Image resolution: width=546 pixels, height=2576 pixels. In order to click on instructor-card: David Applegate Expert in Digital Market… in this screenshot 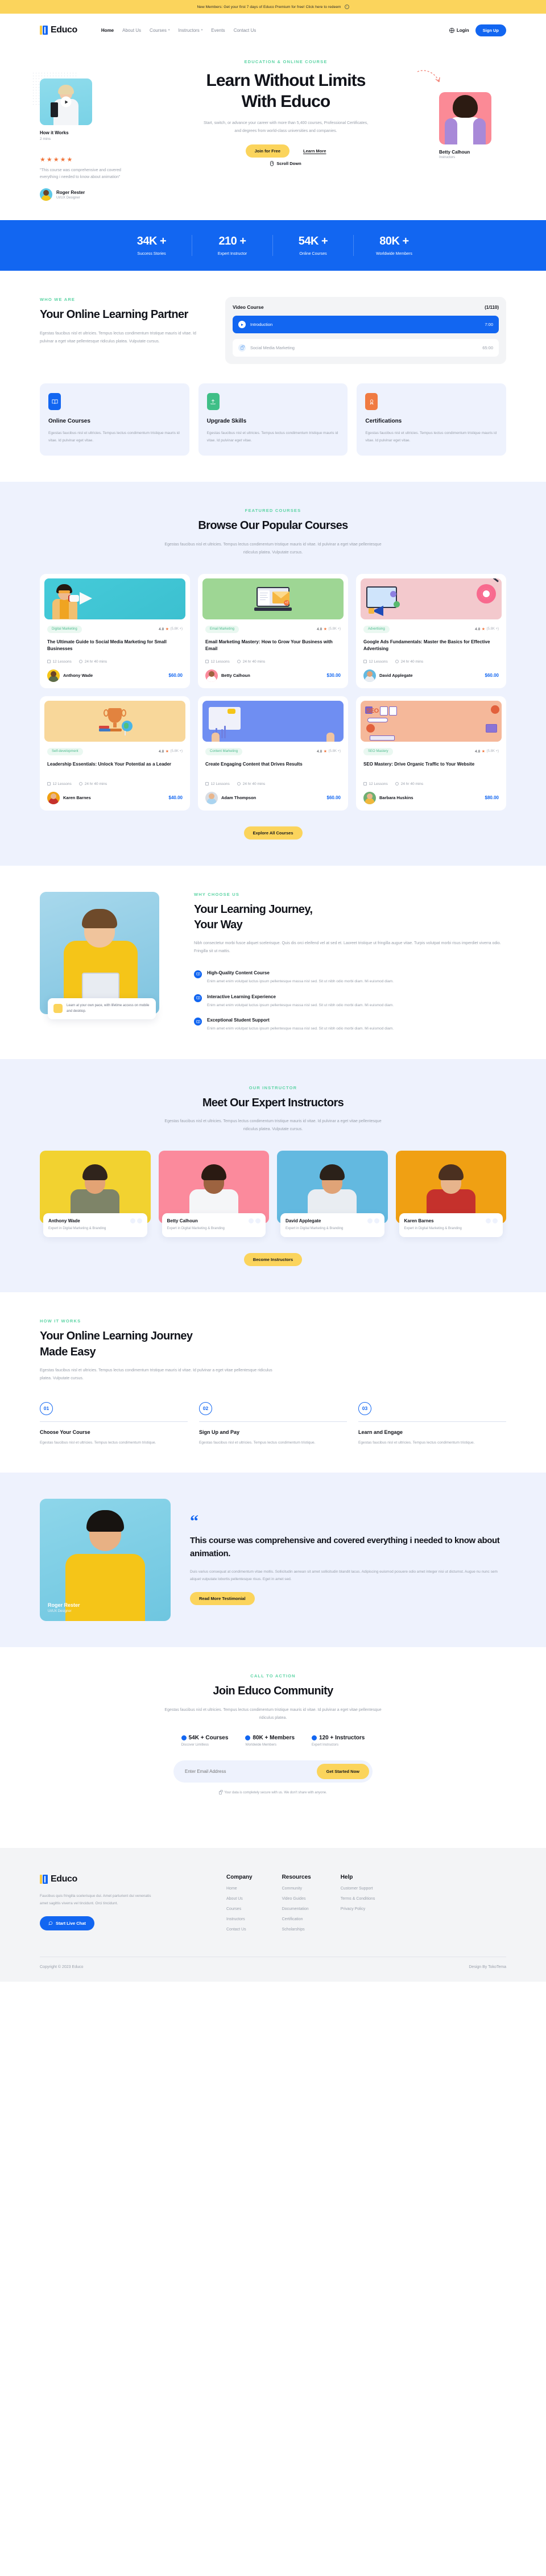, I will do `click(332, 1195)`.